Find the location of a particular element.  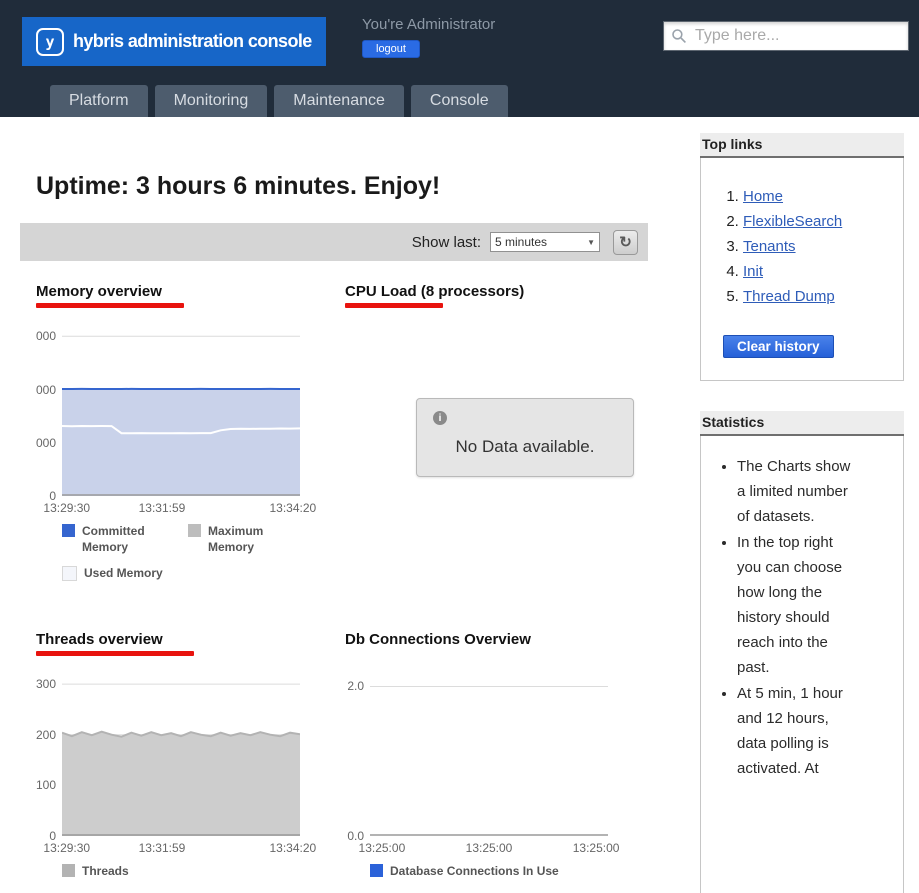

tab-platform: Platform is located at coordinates (99, 101).